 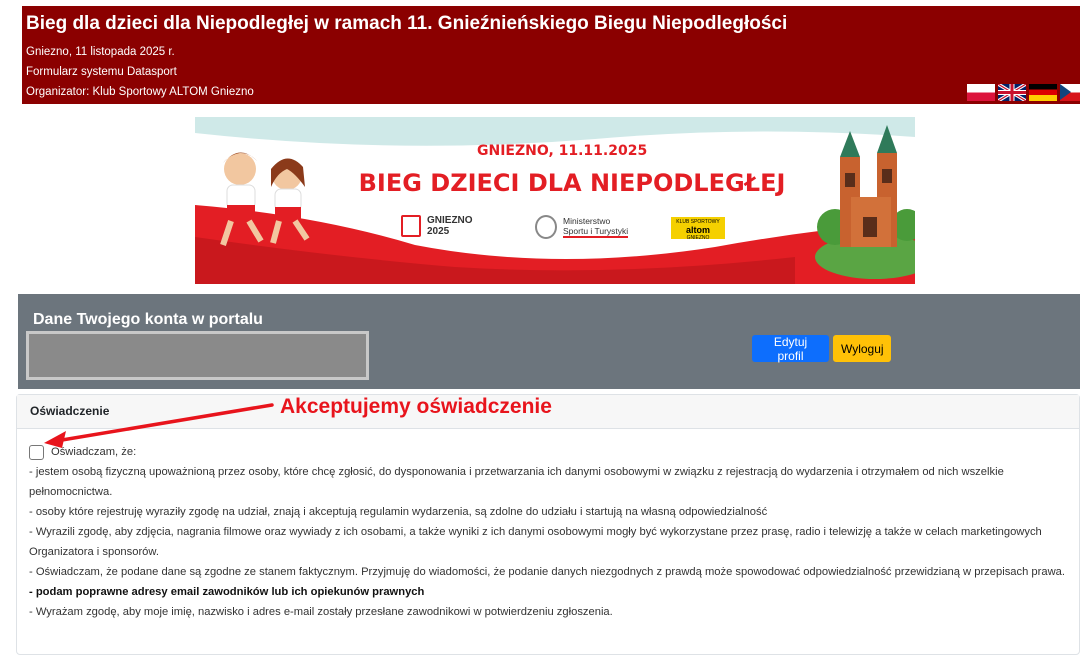 I want to click on logout-button: Wyloguj, so click(x=862, y=348).